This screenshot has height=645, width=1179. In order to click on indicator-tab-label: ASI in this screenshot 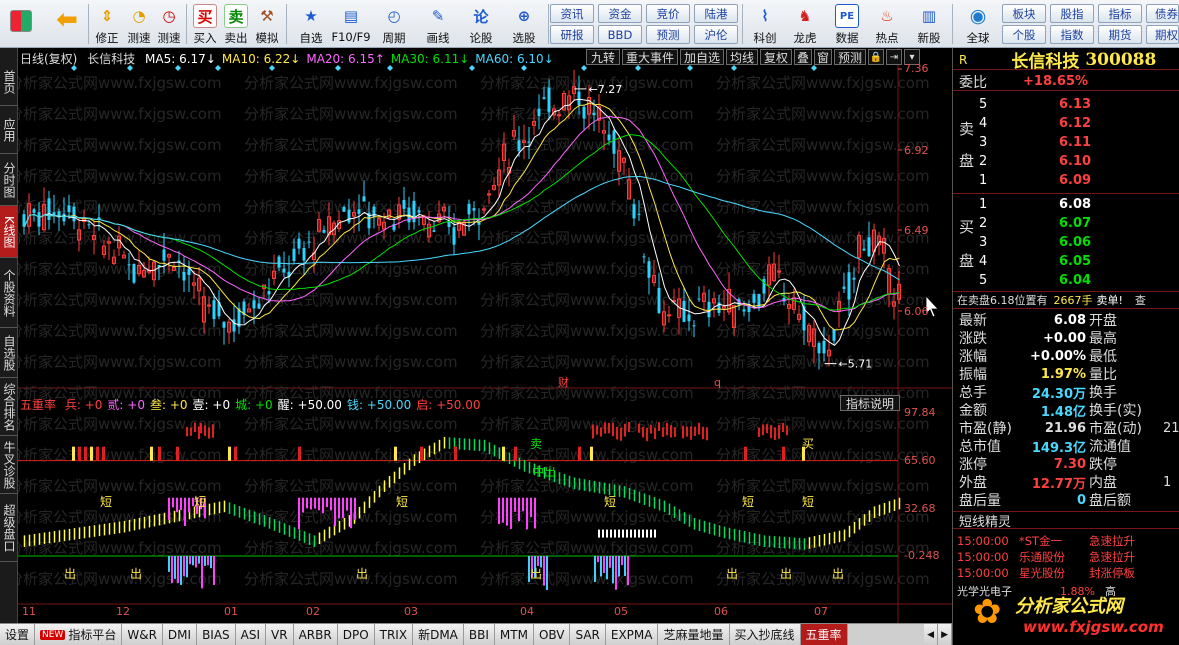, I will do `click(250, 634)`.